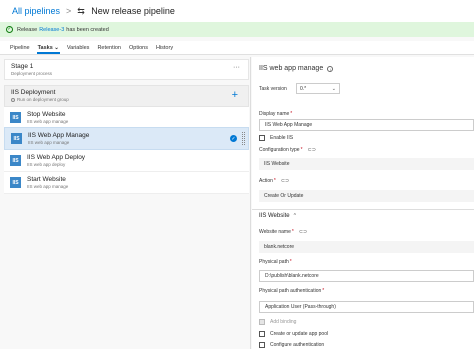 The image size is (474, 349). What do you see at coordinates (235, 95) in the screenshot?
I see `add-task-icon: +` at bounding box center [235, 95].